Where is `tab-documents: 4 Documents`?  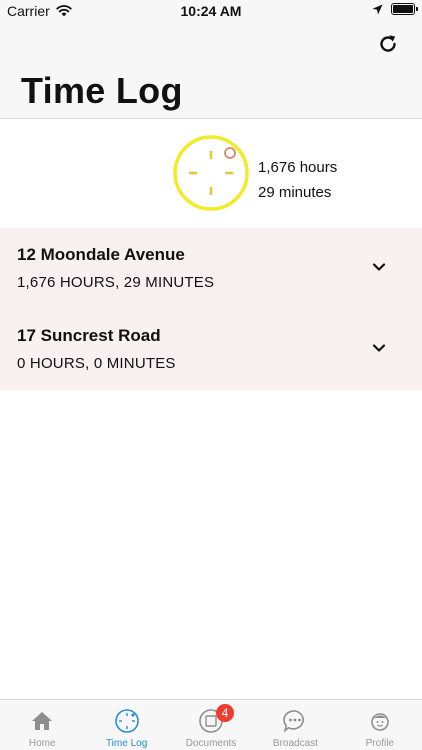 tab-documents: 4 Documents is located at coordinates (211, 725).